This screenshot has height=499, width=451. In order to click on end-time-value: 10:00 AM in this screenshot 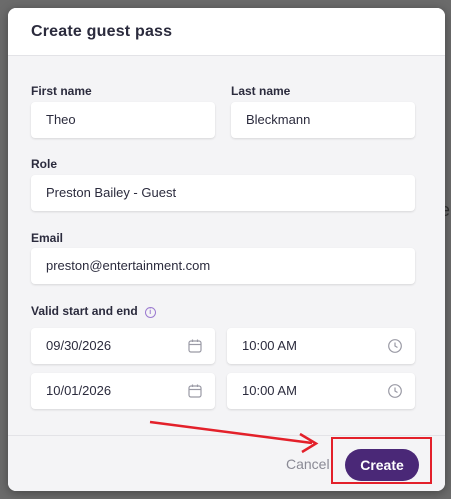, I will do `click(269, 390)`.